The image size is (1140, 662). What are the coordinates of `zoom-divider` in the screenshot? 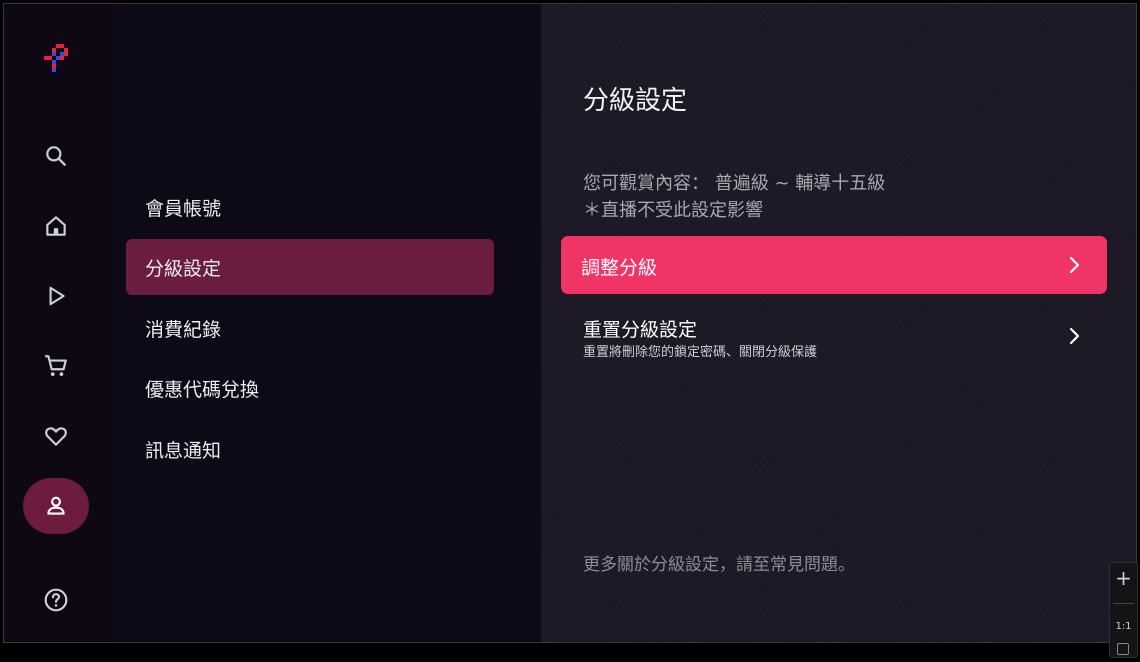 It's located at (1123, 603).